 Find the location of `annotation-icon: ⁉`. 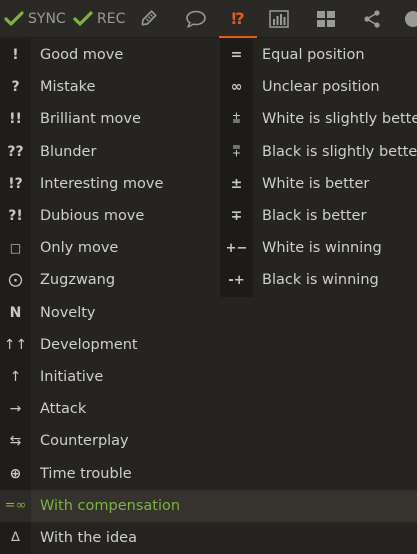

annotation-icon: ⁉ is located at coordinates (238, 18).